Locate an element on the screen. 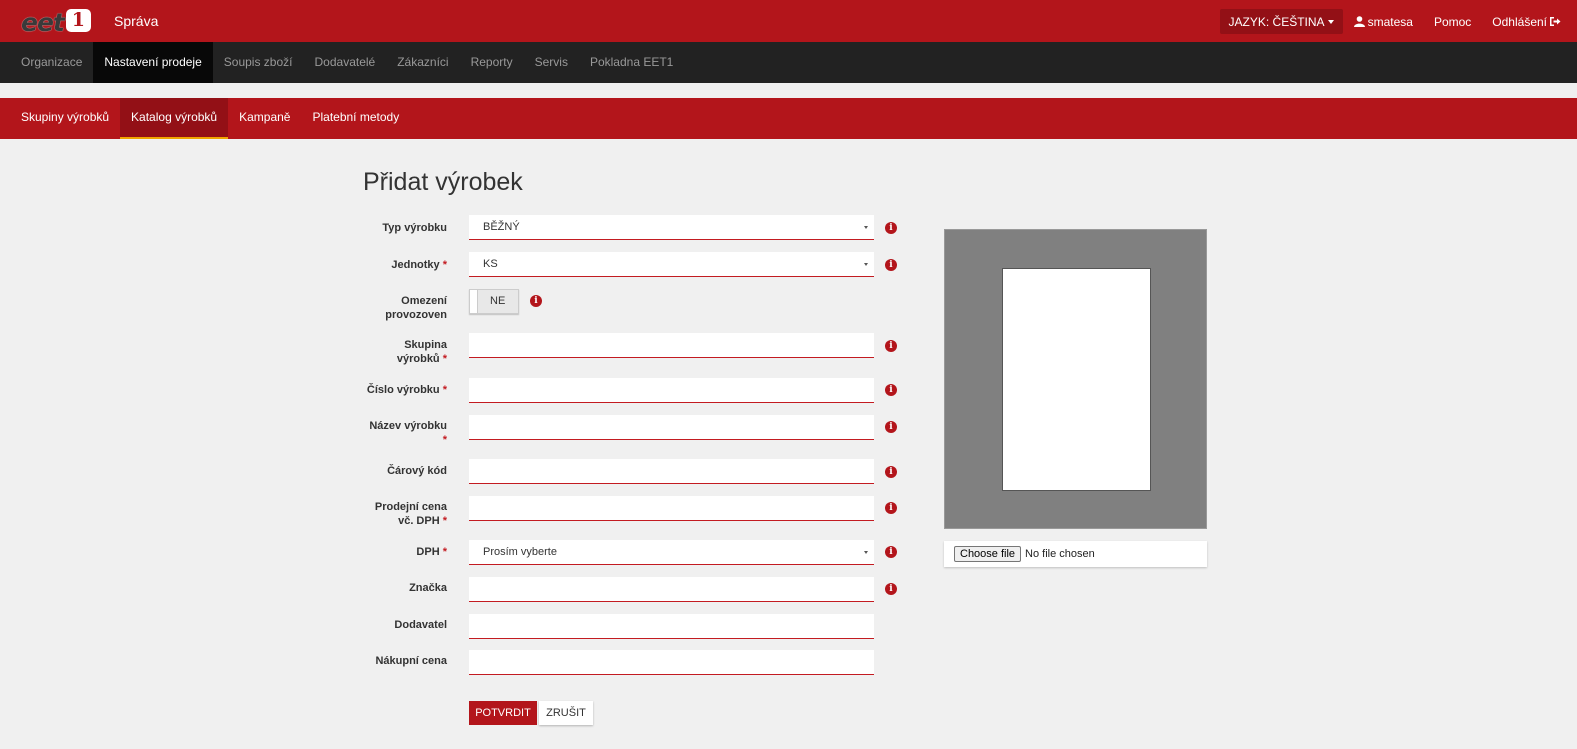 The image size is (1577, 749). label-text: Jednotky is located at coordinates (415, 265).